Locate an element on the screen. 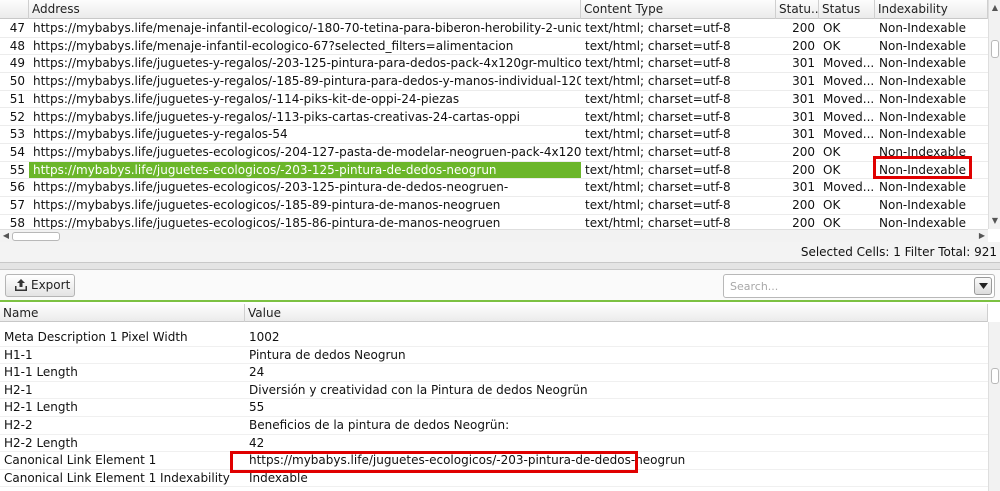 This screenshot has height=491, width=1000. col-header-content-type: Content Type is located at coordinates (678, 9).